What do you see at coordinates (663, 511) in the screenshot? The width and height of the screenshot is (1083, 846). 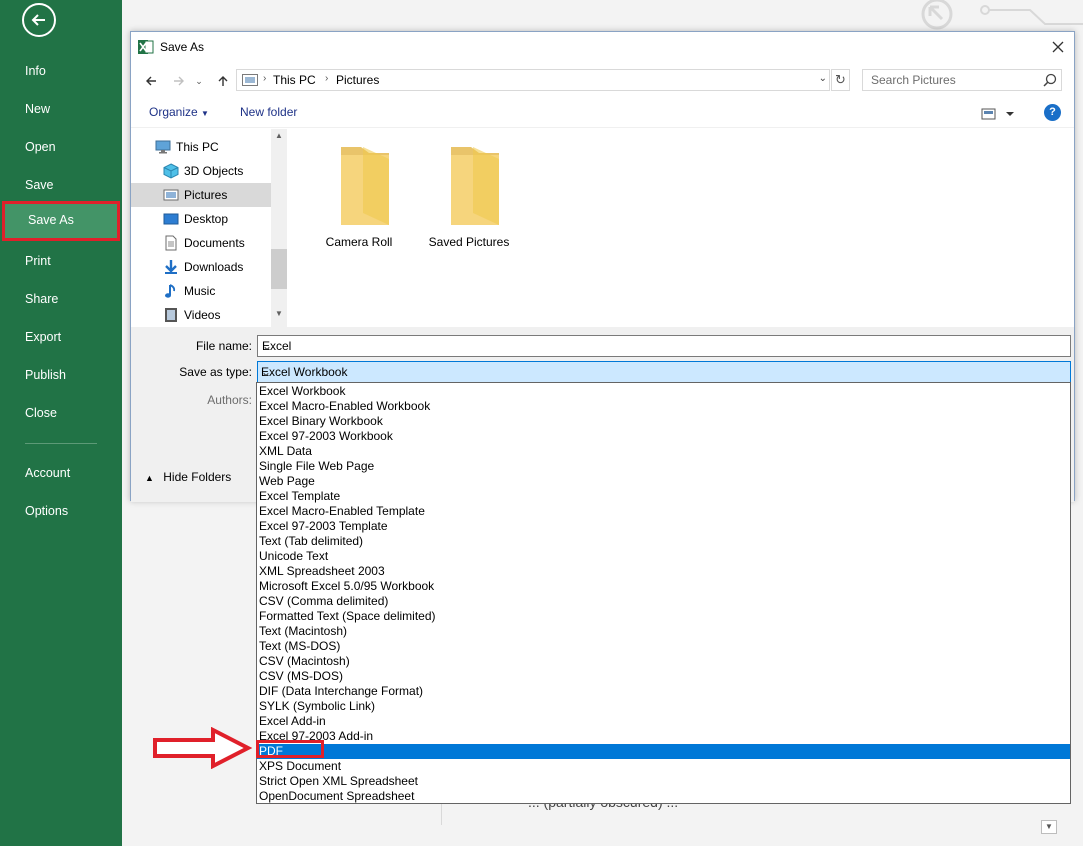 I see `file-type-option: Excel Macro-Enabled Template` at bounding box center [663, 511].